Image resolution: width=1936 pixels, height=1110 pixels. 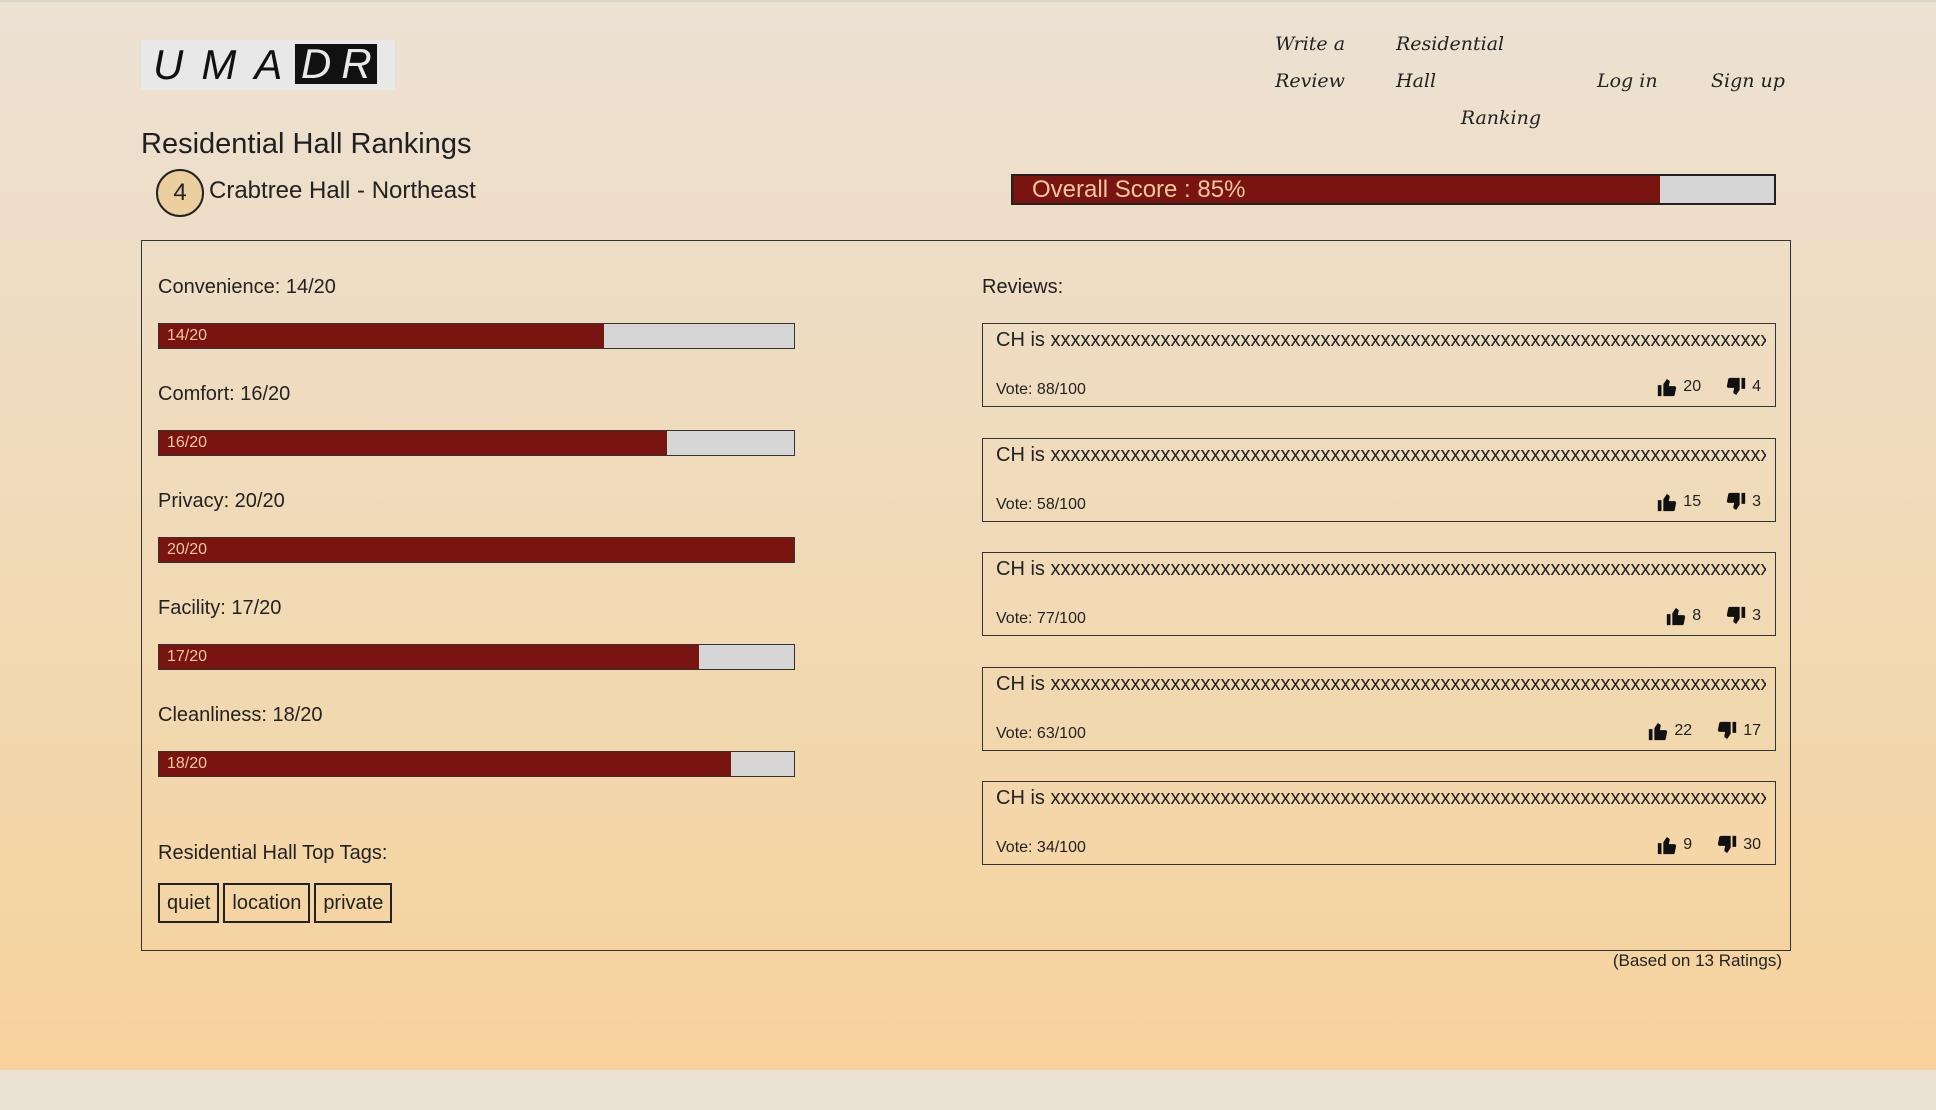 I want to click on tag-location: location, so click(x=267, y=903).